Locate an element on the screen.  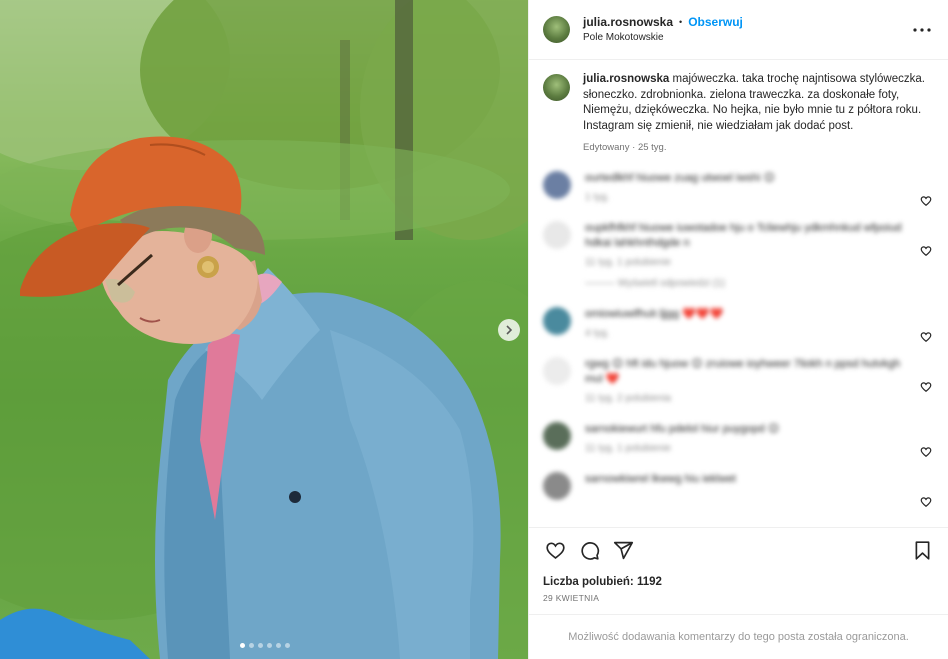
share-button is located at coordinates (623, 550).